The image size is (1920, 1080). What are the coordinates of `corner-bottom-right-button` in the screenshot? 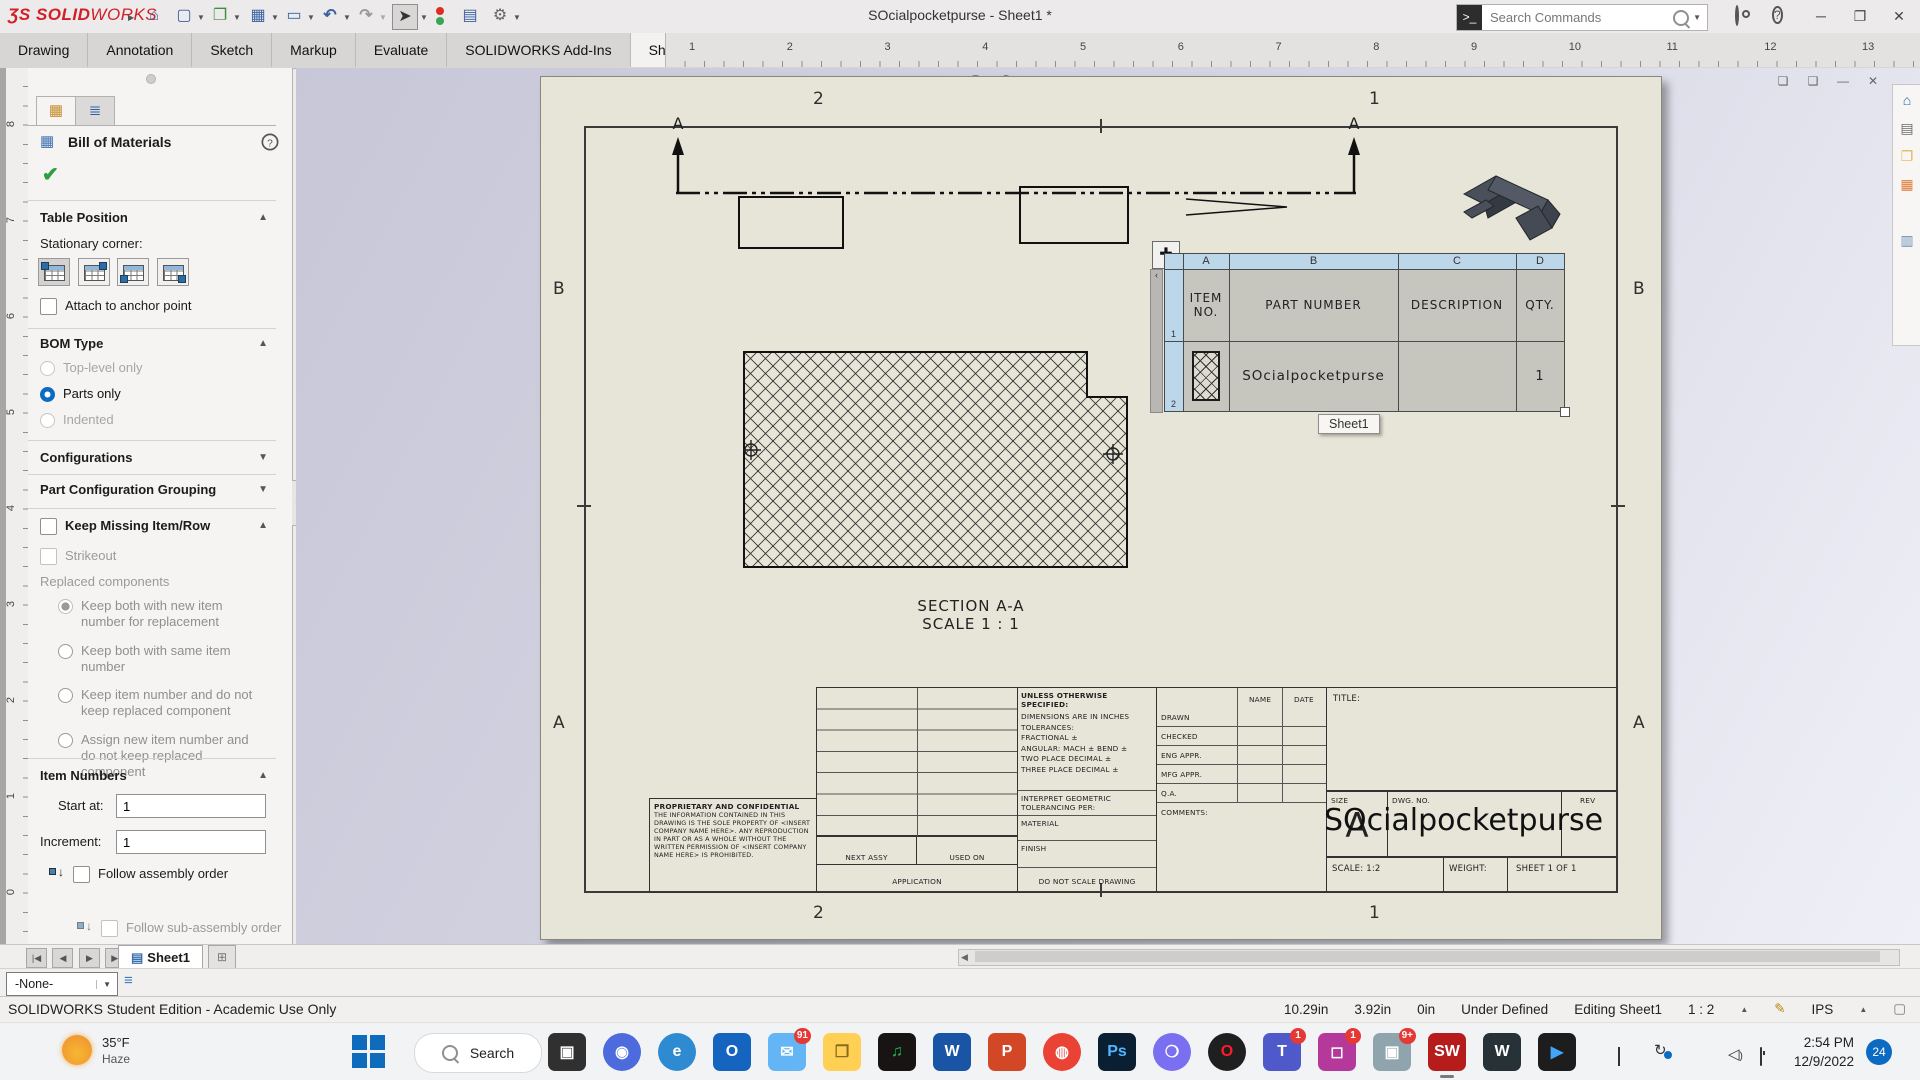 It's located at (172, 272).